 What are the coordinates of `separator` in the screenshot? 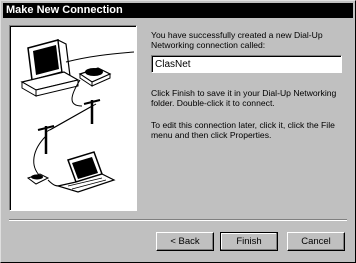 It's located at (178, 220).